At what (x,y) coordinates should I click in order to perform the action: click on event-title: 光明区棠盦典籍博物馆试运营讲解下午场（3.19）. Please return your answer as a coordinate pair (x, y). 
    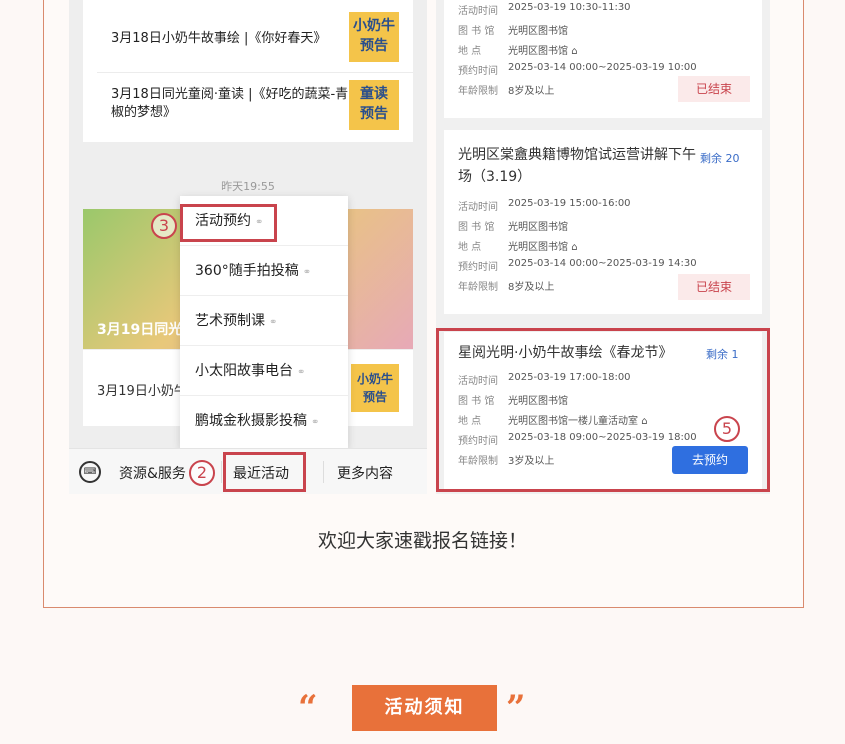
    Looking at the image, I should click on (577, 166).